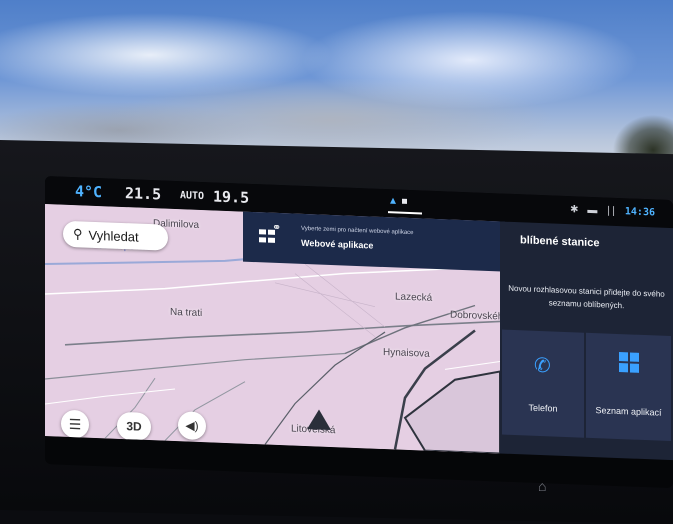 Image resolution: width=673 pixels, height=524 pixels. I want to click on three-d-view-button: 3D, so click(134, 426).